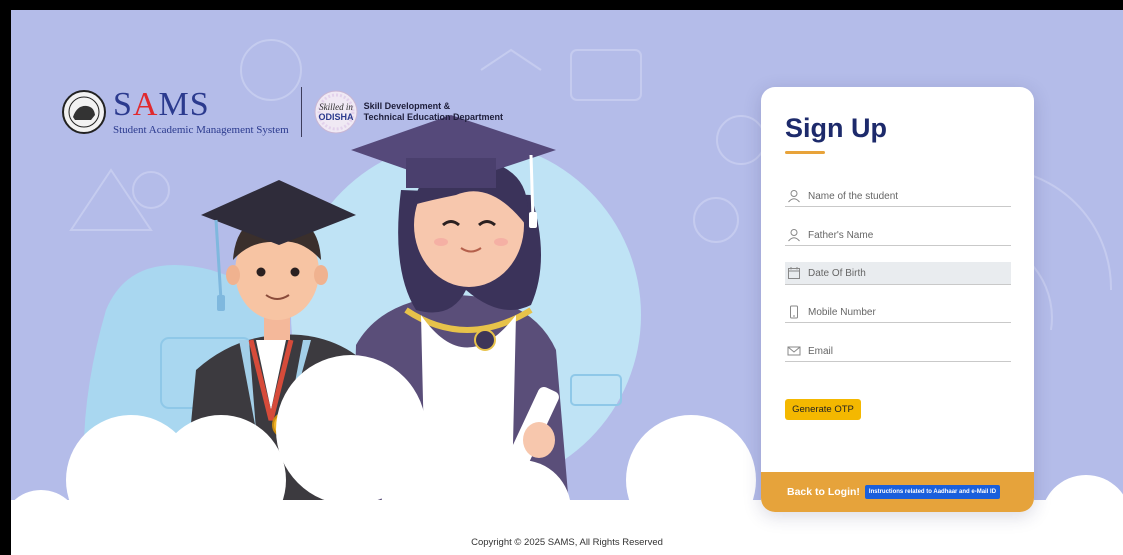 The image size is (1123, 555). I want to click on generate-otp-button: Generate OTP, so click(823, 409).